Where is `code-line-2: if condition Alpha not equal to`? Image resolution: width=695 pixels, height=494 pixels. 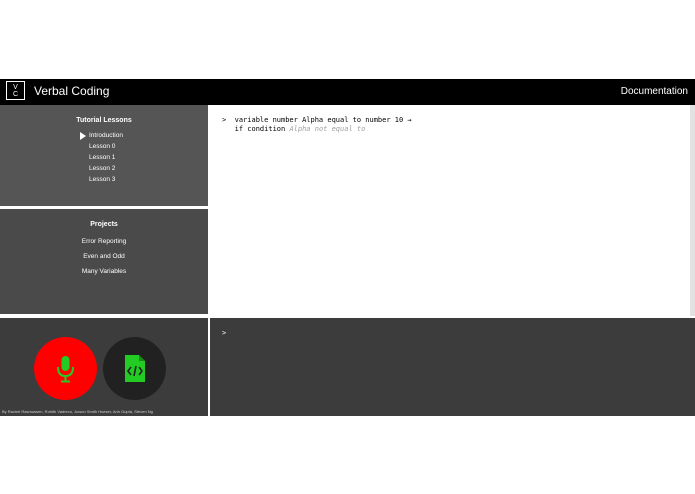
code-line-2: if condition Alpha not equal to is located at coordinates (294, 129).